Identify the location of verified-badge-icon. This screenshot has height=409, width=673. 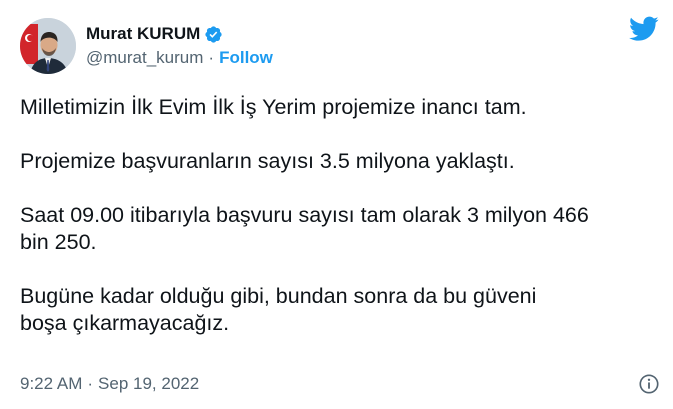
(213, 34).